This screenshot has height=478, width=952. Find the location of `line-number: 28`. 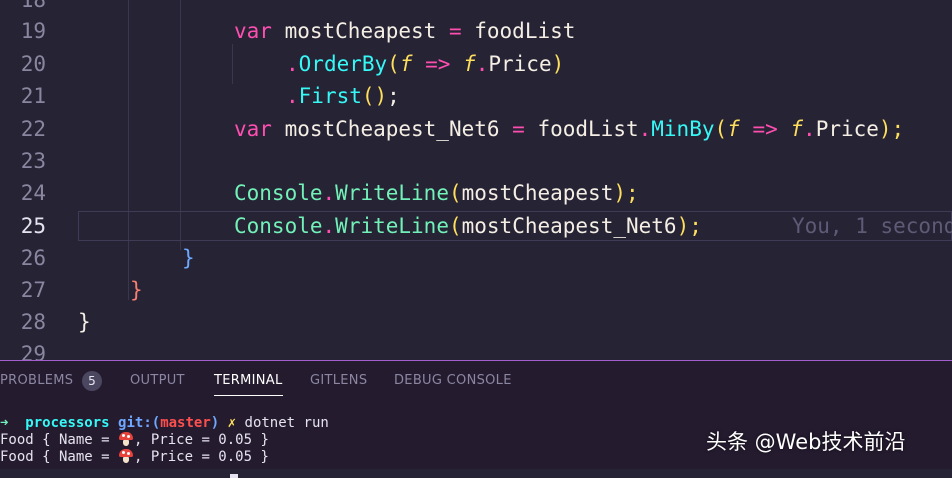

line-number: 28 is located at coordinates (33, 322).